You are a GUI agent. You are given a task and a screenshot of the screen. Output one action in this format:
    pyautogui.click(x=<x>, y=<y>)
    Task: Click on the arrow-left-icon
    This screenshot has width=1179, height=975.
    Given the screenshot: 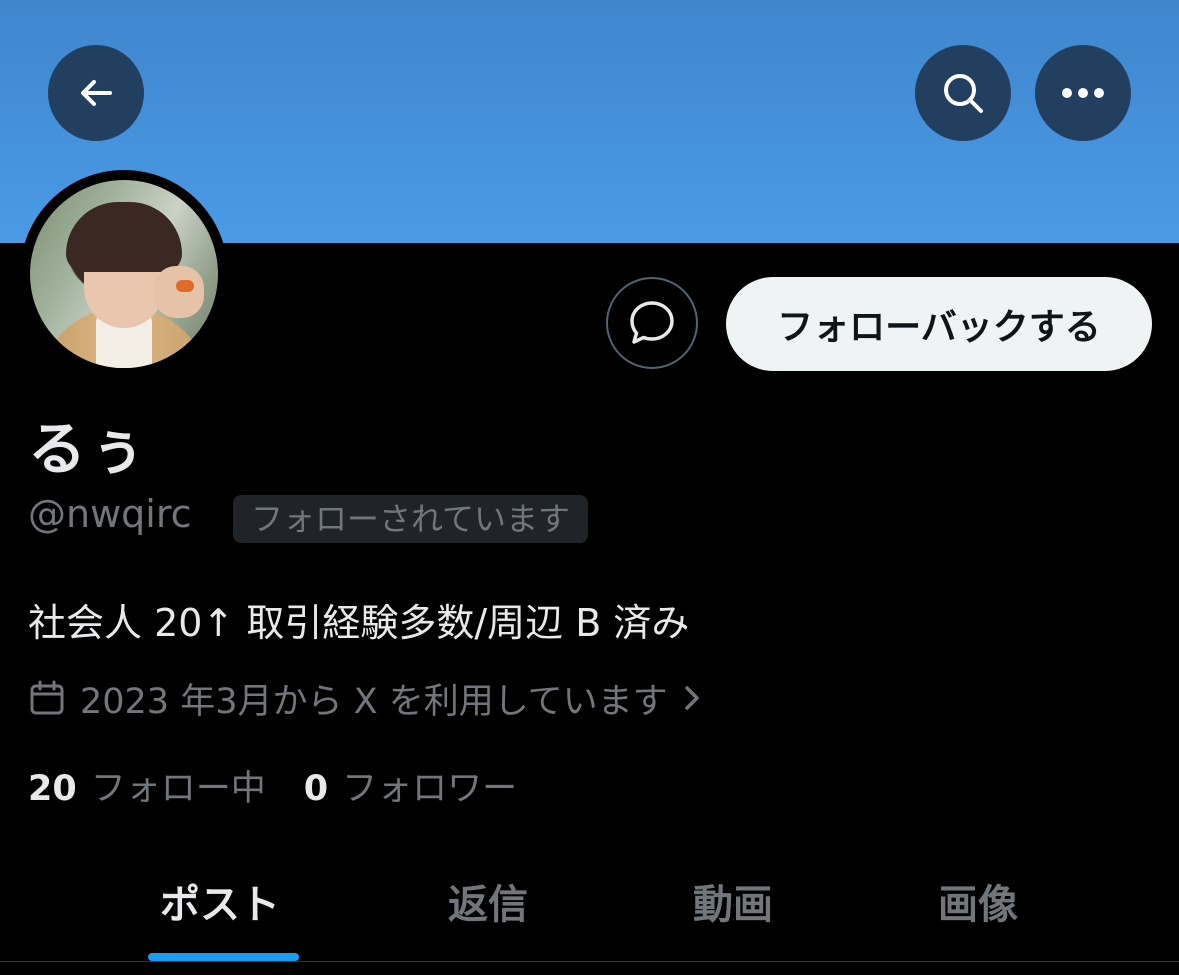 What is the action you would take?
    pyautogui.click(x=96, y=93)
    